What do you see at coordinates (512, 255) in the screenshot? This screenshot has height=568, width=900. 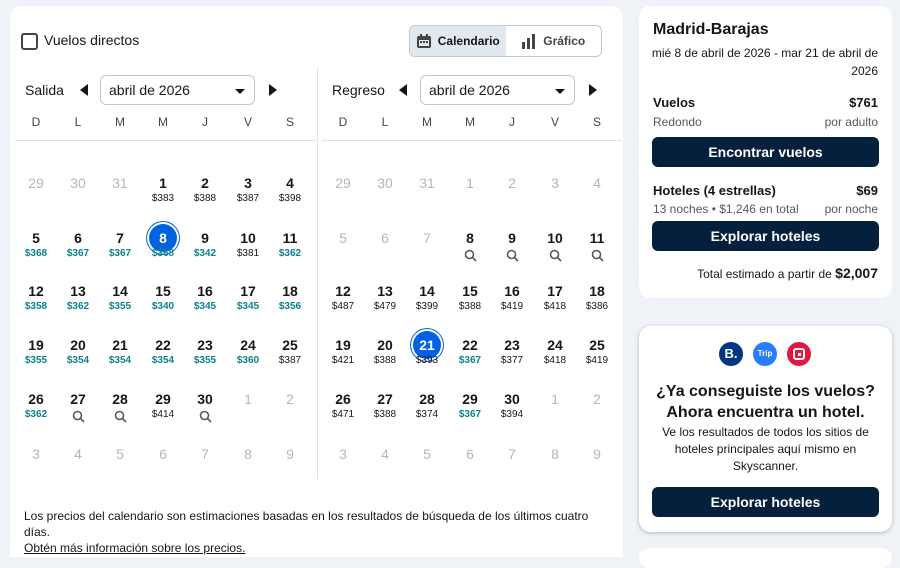 I see `search-icon` at bounding box center [512, 255].